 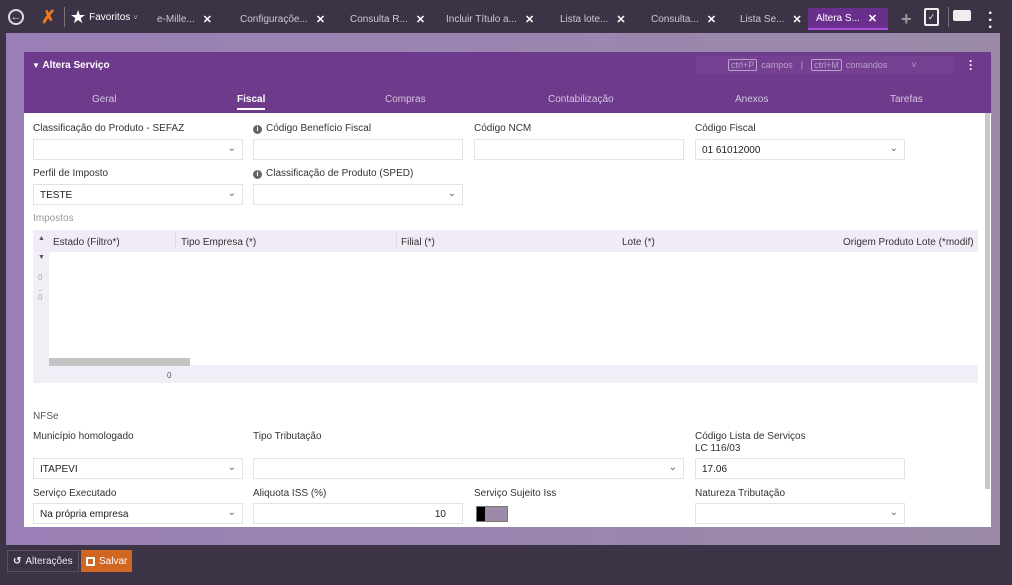 I want to click on tab-0: e-Mille... ✕, so click(x=184, y=19).